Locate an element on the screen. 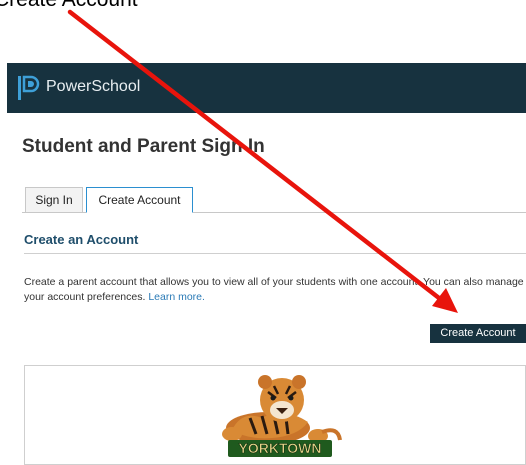 The height and width of the screenshot is (465, 526). page-title: Student and Parent Sign In is located at coordinates (143, 146).